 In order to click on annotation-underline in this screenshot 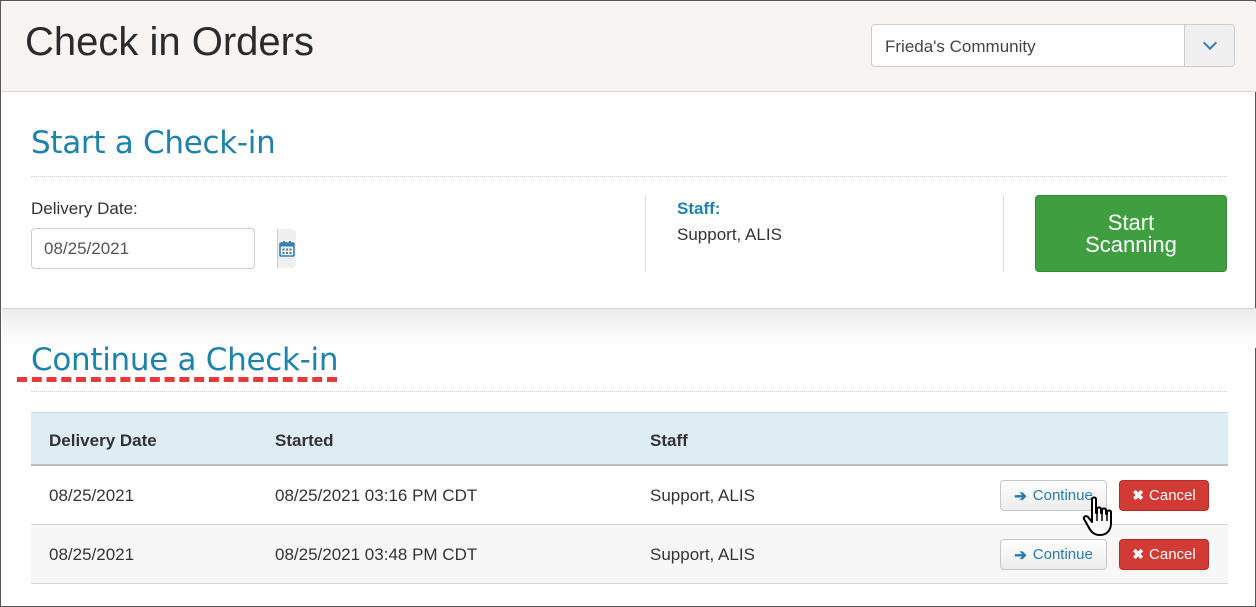, I will do `click(177, 380)`.